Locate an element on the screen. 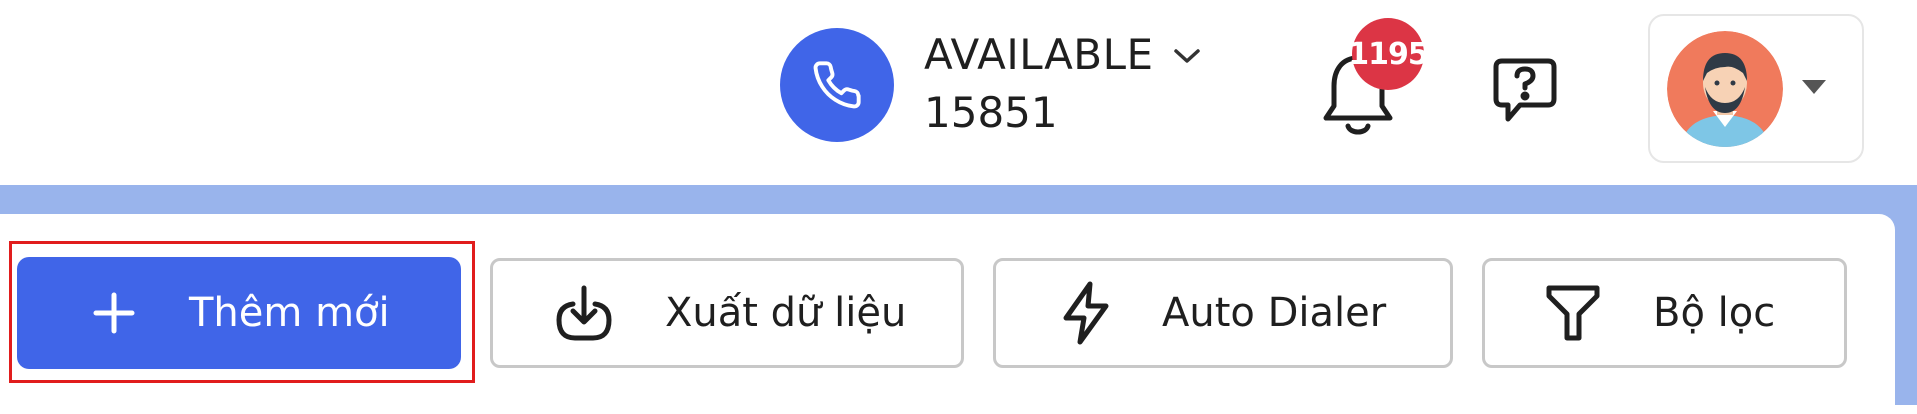  profile-menu is located at coordinates (1756, 88).